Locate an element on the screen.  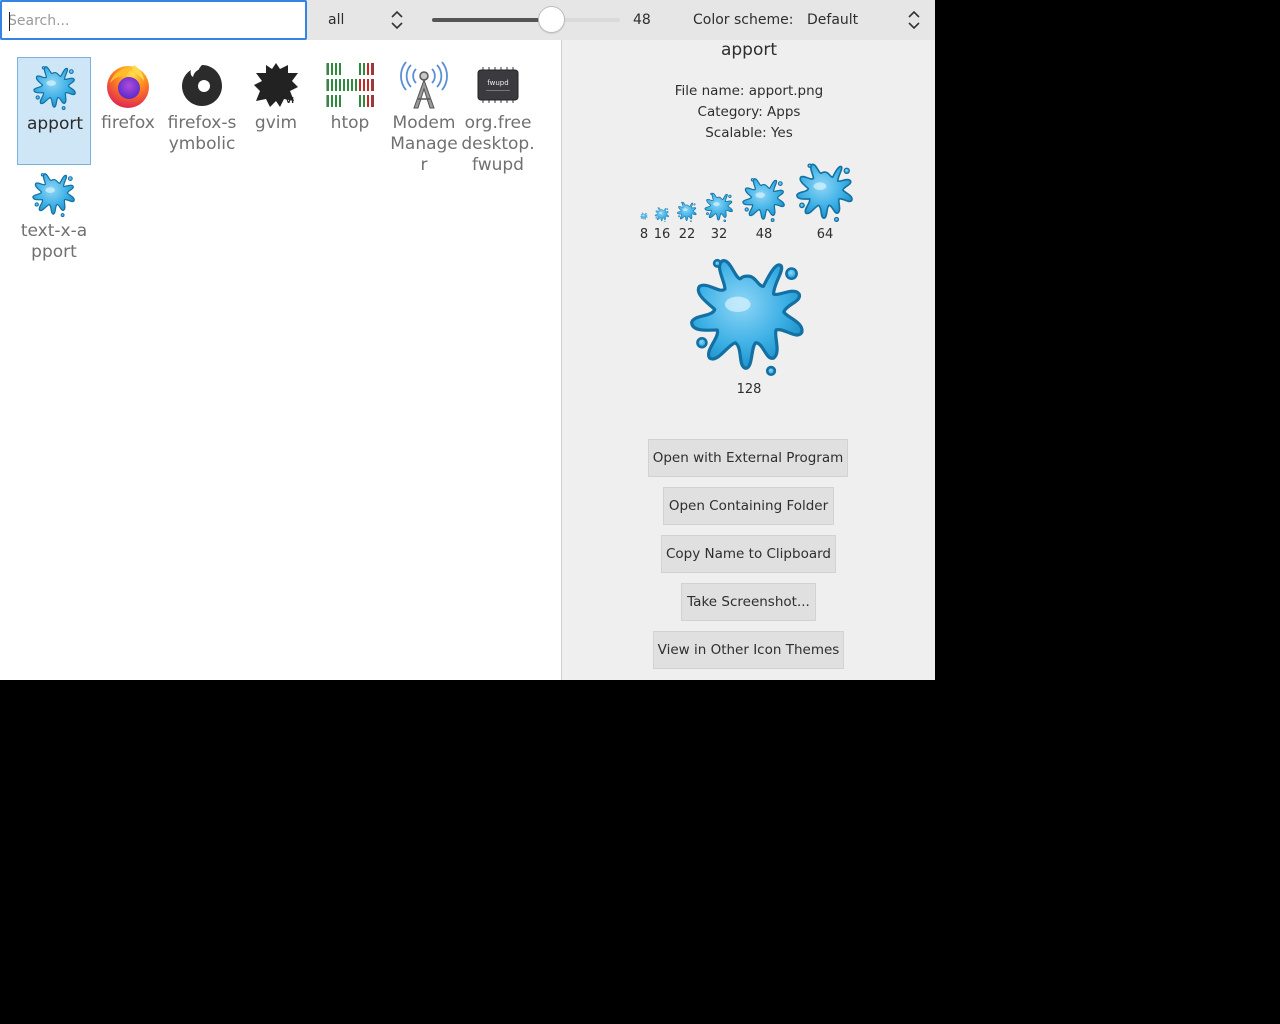
open-containing-folder-button: Open Containing Folder is located at coordinates (748, 506).